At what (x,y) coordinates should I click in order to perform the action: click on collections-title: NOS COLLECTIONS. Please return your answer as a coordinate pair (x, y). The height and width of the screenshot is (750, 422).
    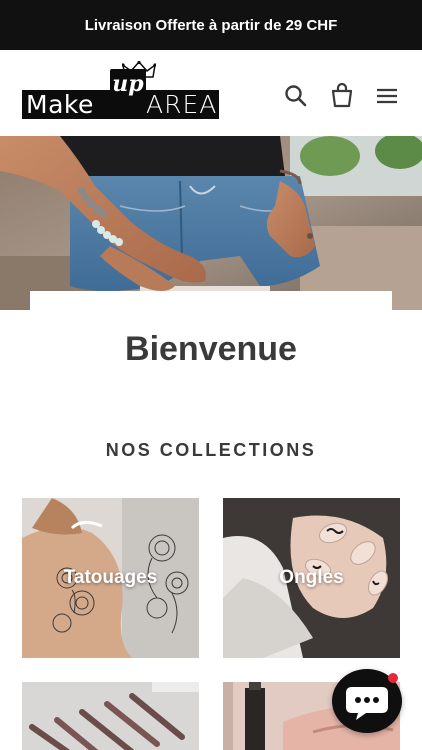
    Looking at the image, I should click on (211, 450).